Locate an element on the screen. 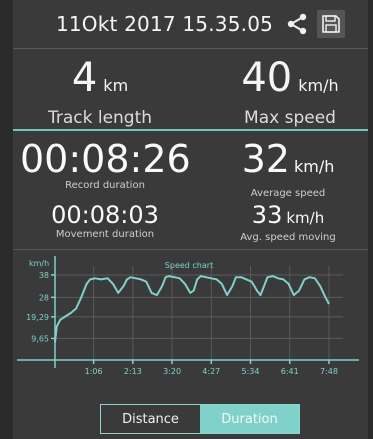  chart-title: Speed chart is located at coordinates (189, 265).